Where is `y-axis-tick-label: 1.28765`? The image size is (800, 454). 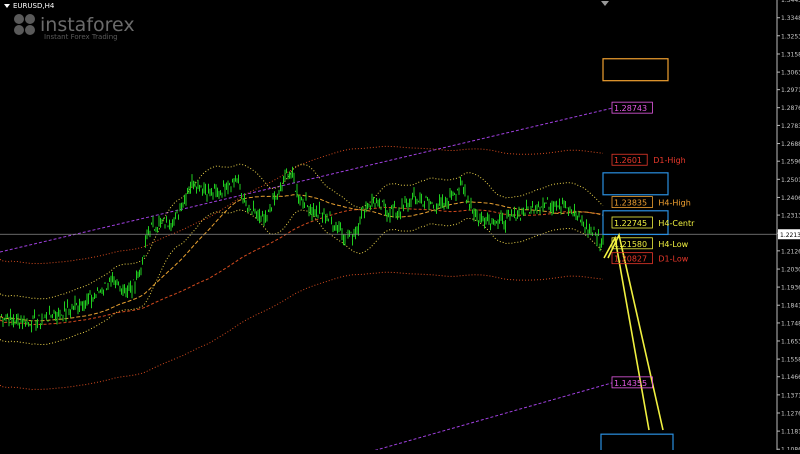 y-axis-tick-label: 1.28765 is located at coordinates (790, 108).